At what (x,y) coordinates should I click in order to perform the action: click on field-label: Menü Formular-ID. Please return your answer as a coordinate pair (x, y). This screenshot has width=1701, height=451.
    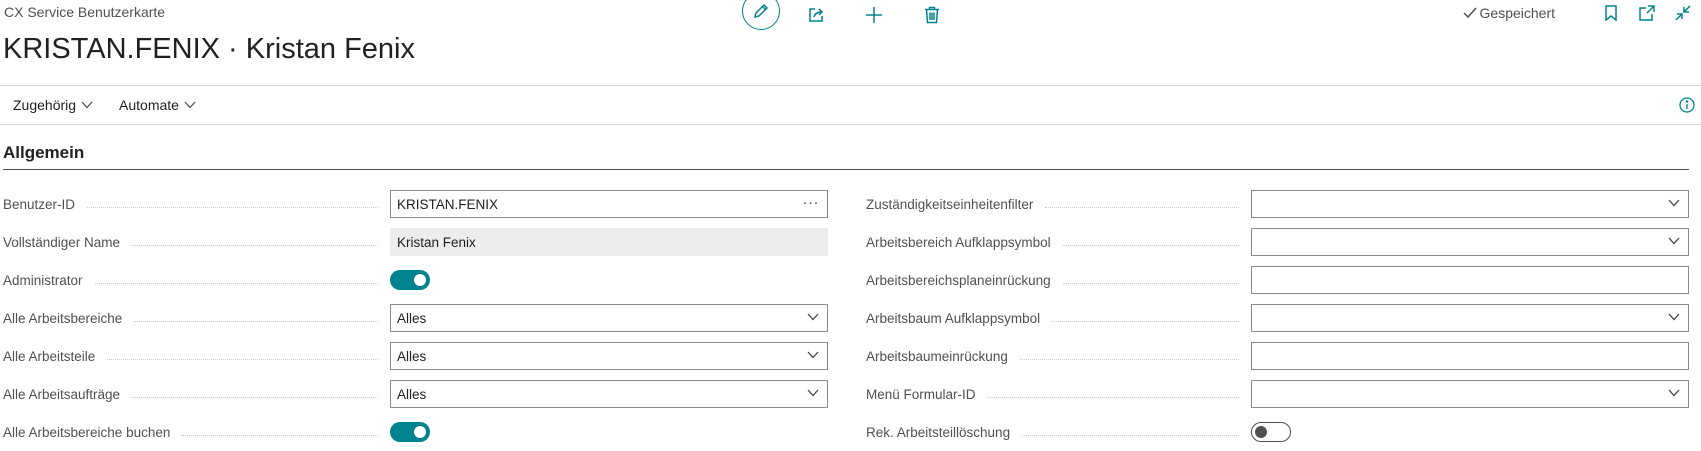
    Looking at the image, I should click on (921, 394).